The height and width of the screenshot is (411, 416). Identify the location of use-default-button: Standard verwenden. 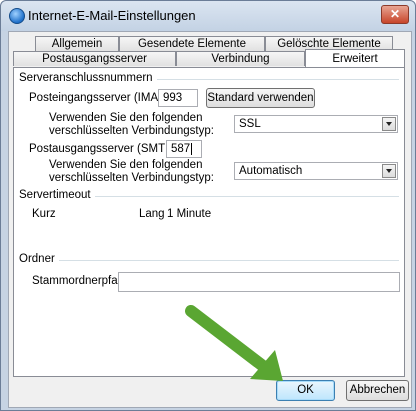
(260, 98).